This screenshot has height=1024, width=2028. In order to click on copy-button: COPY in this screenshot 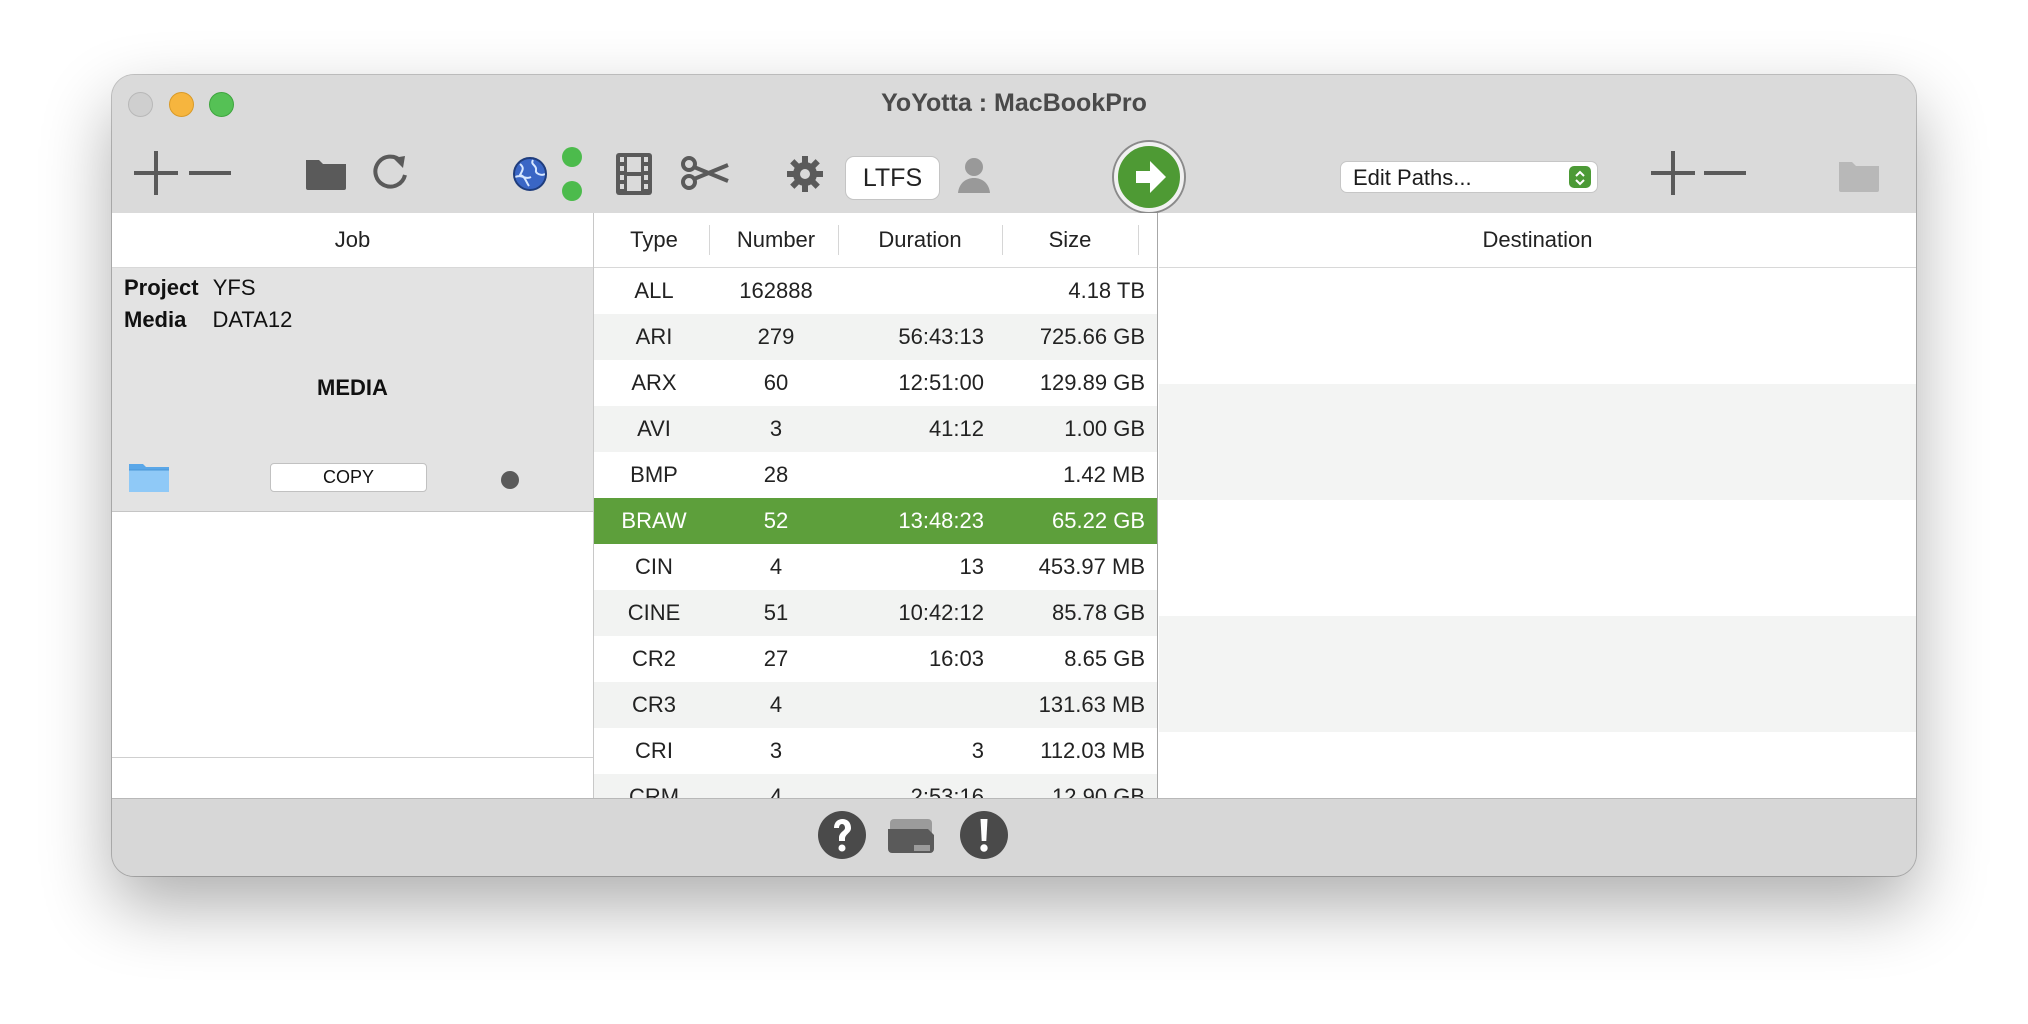, I will do `click(348, 477)`.